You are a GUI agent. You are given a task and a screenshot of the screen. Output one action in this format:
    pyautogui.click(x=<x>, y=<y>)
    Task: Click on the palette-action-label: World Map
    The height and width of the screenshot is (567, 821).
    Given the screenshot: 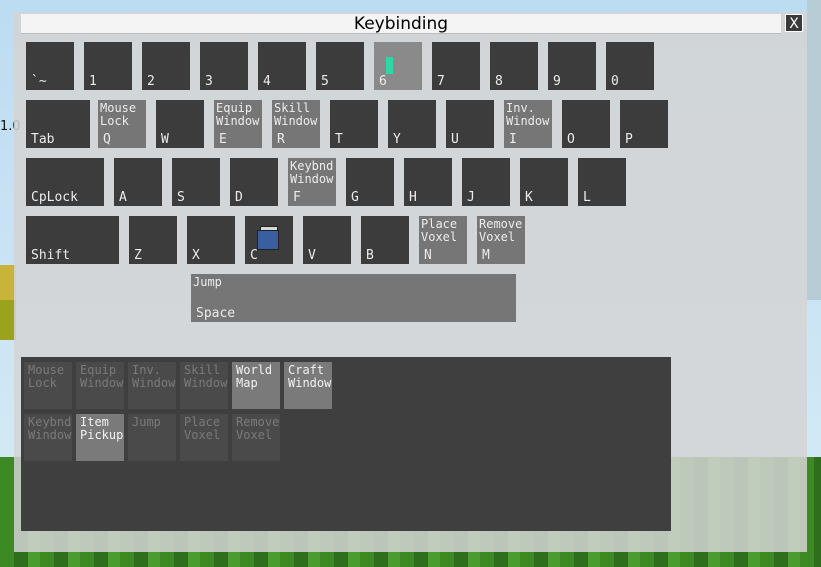 What is the action you would take?
    pyautogui.click(x=254, y=376)
    